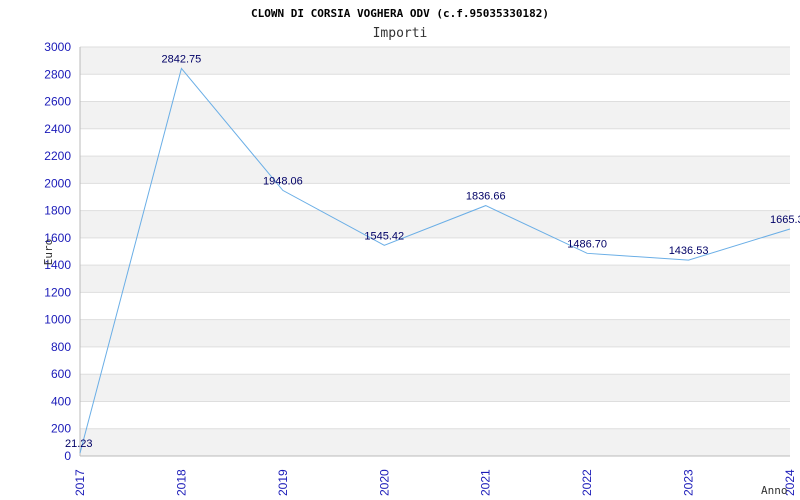  What do you see at coordinates (57, 102) in the screenshot?
I see `y-tick-label: 2600` at bounding box center [57, 102].